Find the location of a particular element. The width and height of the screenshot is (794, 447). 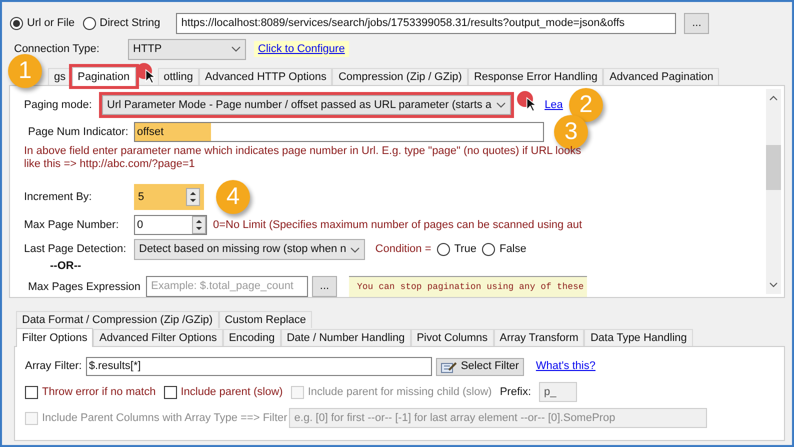

mouse-cursor-icon is located at coordinates (531, 104).